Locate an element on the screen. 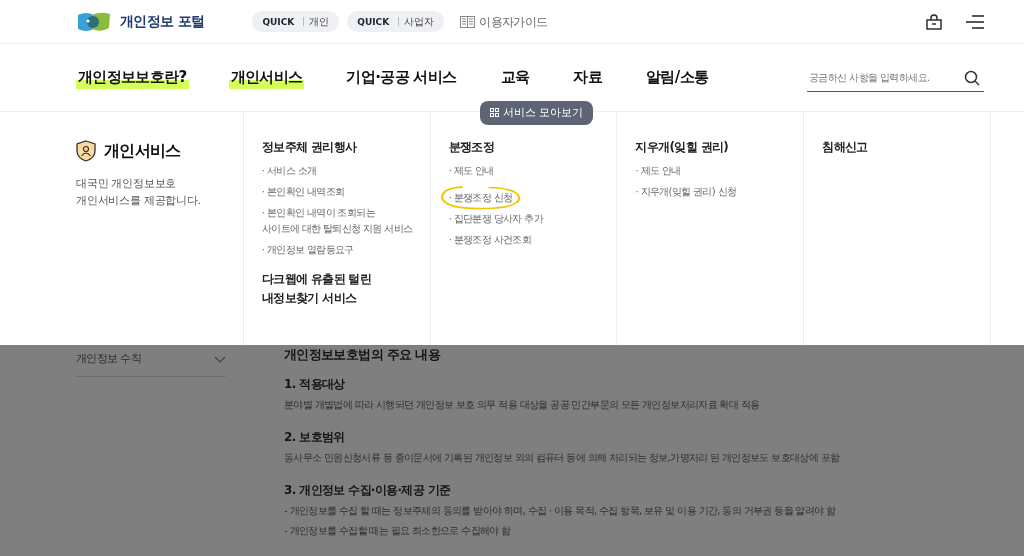 Image resolution: width=1024 pixels, height=556 pixels. book-icon is located at coordinates (468, 21).